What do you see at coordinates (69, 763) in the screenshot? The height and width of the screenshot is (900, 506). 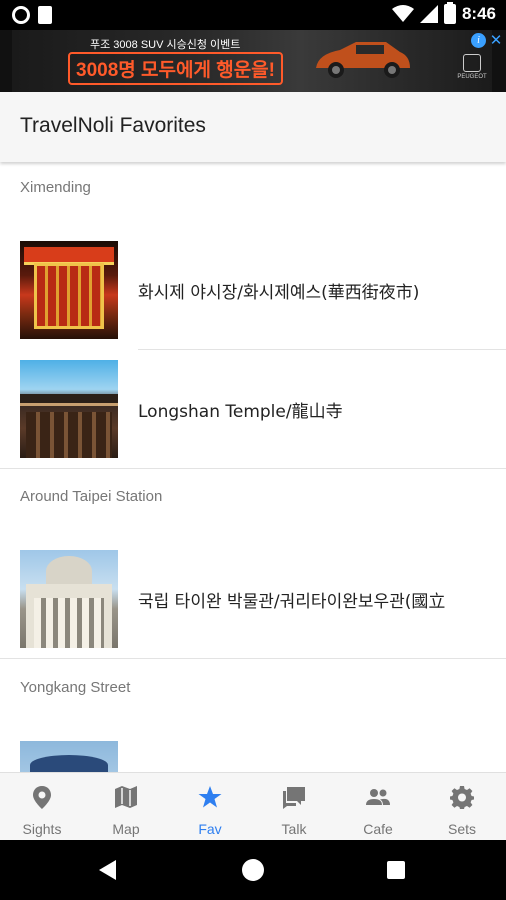 I see `thumbnail-roof` at bounding box center [69, 763].